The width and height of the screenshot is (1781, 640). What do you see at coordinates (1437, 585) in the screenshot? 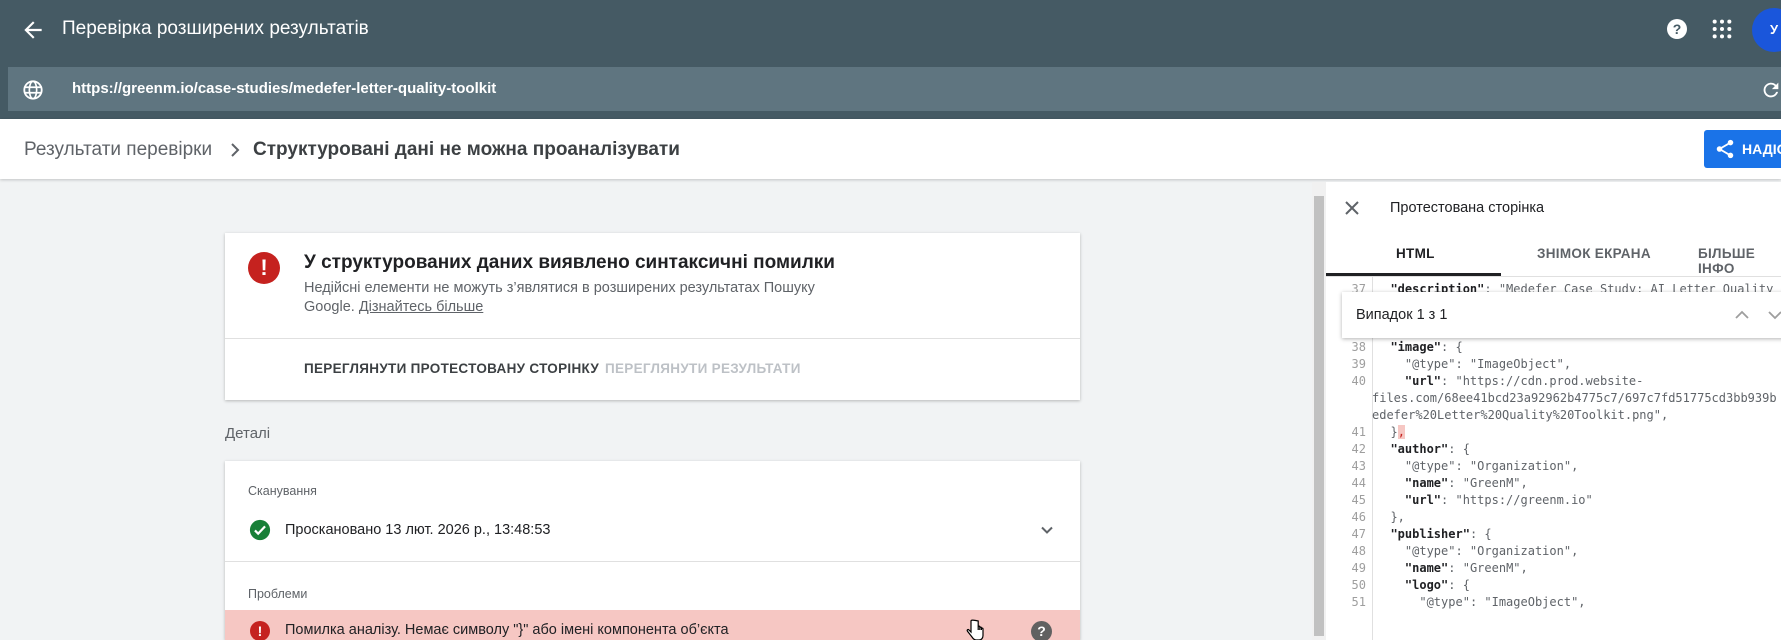
I see `code-line: "logo": {` at bounding box center [1437, 585].